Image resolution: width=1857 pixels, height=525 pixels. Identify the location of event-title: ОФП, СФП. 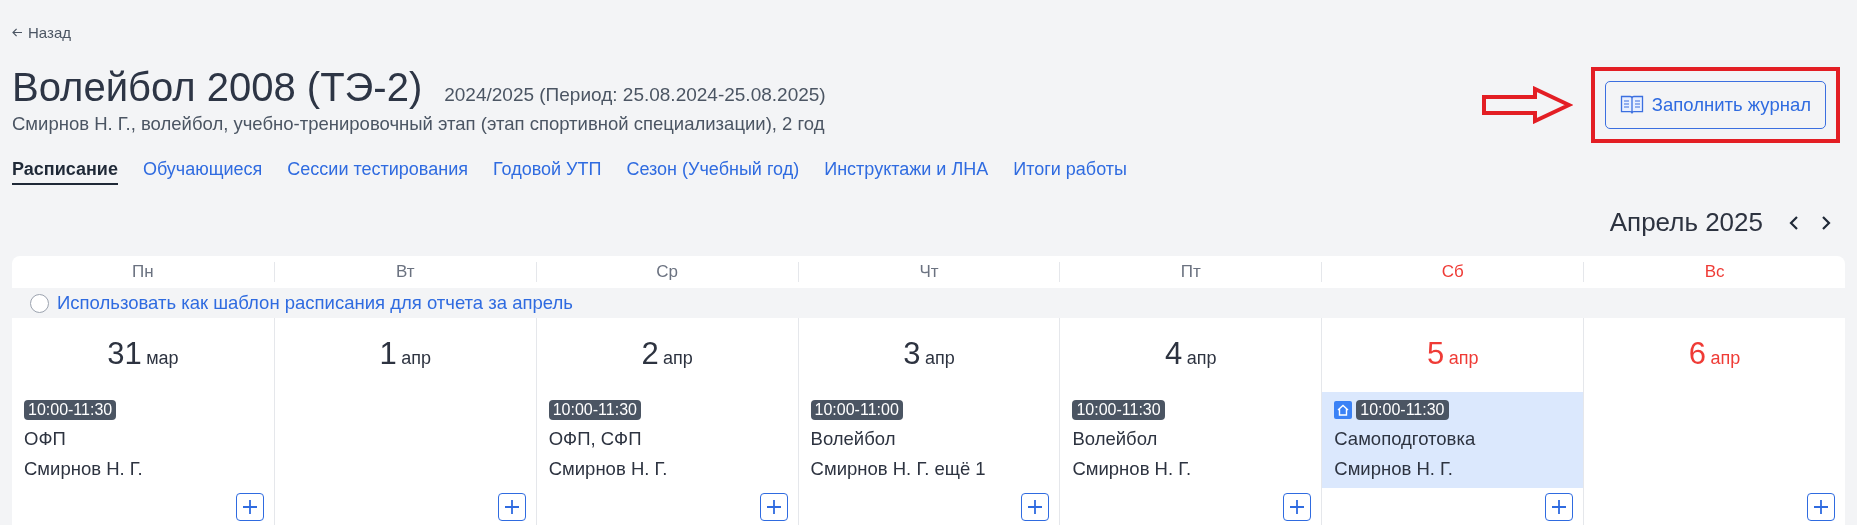
(595, 439).